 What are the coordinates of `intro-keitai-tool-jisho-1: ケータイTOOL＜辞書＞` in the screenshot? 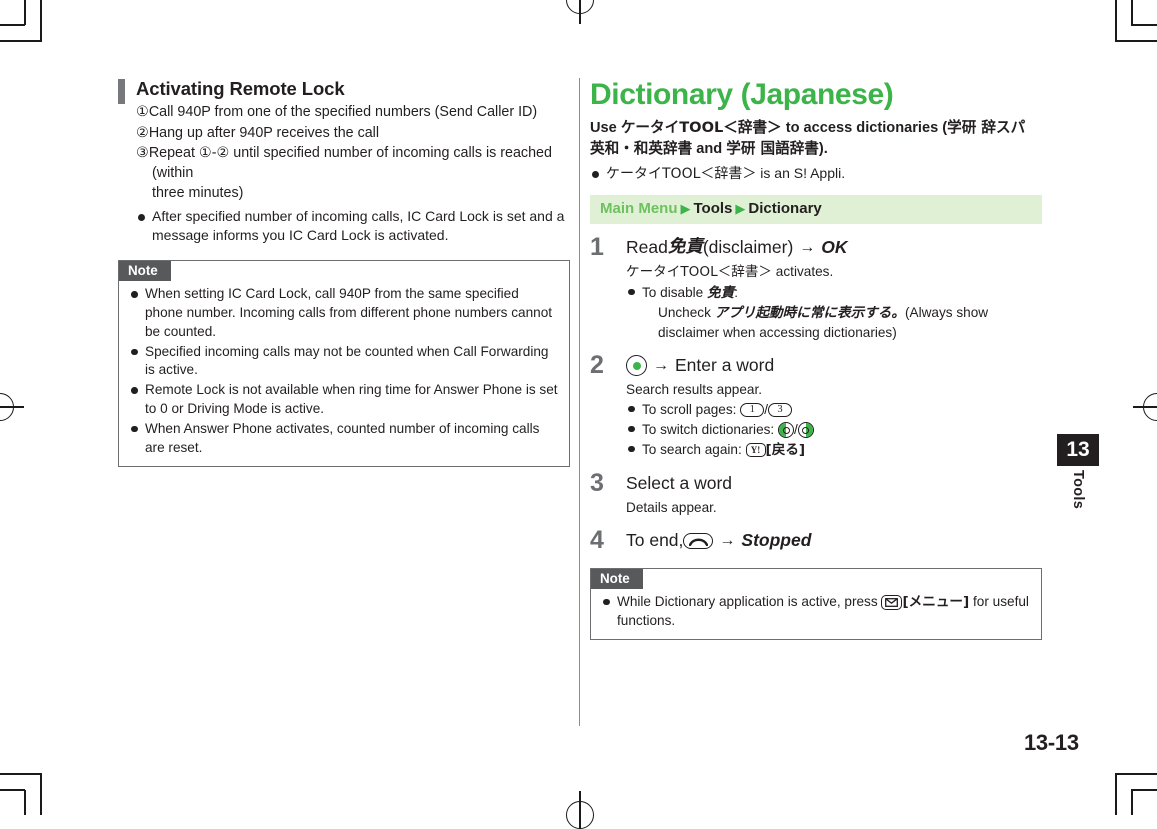 It's located at (701, 127).